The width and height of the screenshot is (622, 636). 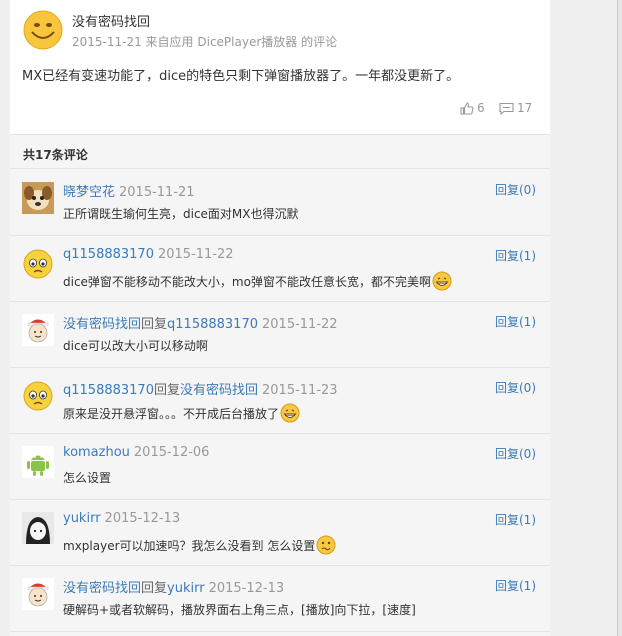 I want to click on scrollbar, so click(x=620, y=318).